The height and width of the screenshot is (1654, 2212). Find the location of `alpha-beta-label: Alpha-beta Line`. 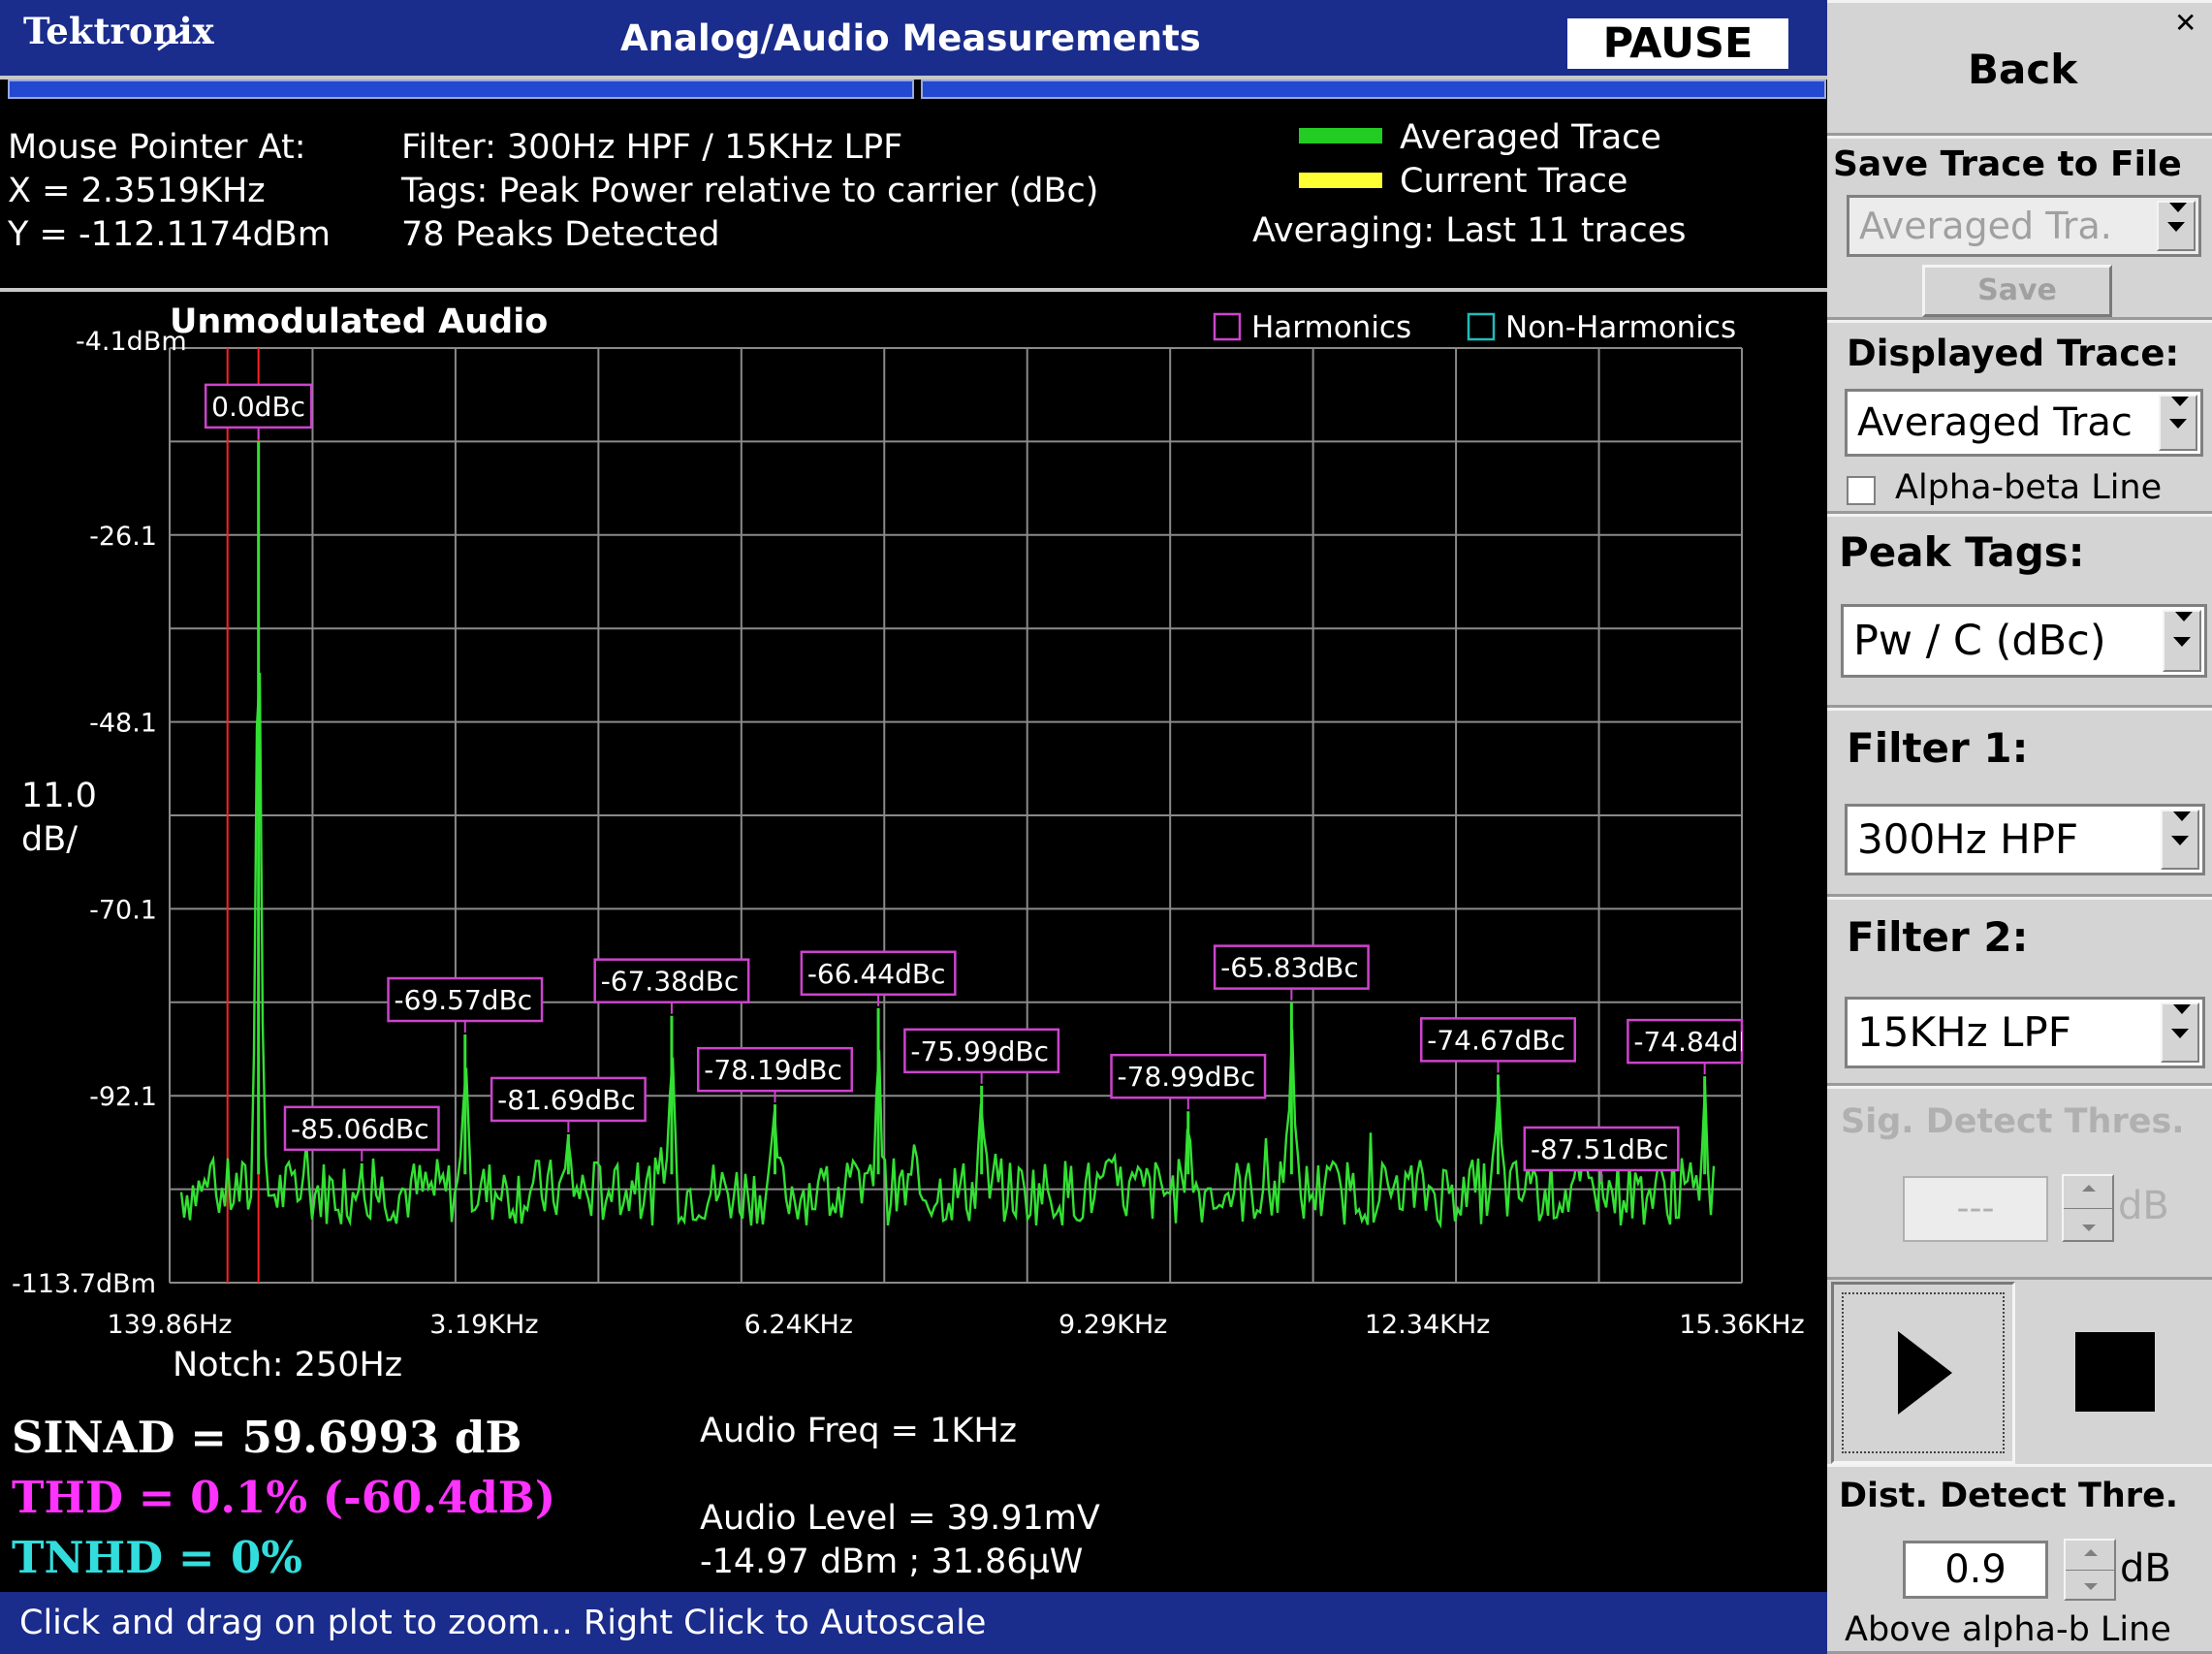

alpha-beta-label: Alpha-beta Line is located at coordinates (2029, 487).